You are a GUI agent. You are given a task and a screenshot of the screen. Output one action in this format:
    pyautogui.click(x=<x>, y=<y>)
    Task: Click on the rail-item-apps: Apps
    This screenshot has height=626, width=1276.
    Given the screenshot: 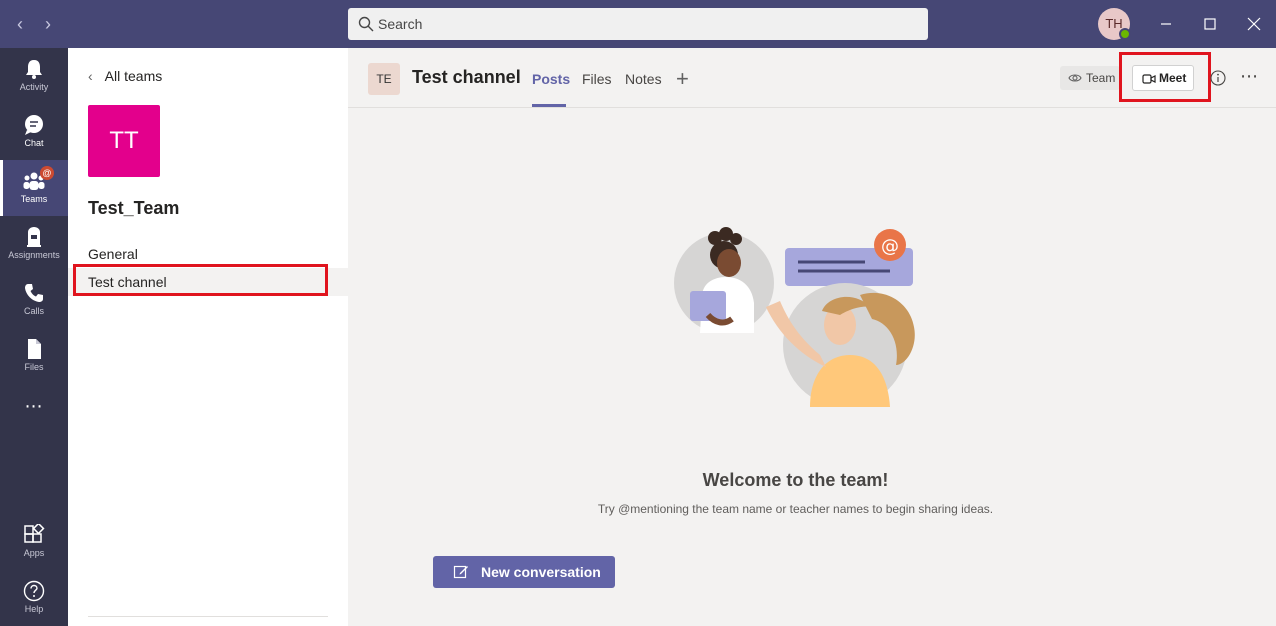 What is the action you would take?
    pyautogui.click(x=34, y=542)
    